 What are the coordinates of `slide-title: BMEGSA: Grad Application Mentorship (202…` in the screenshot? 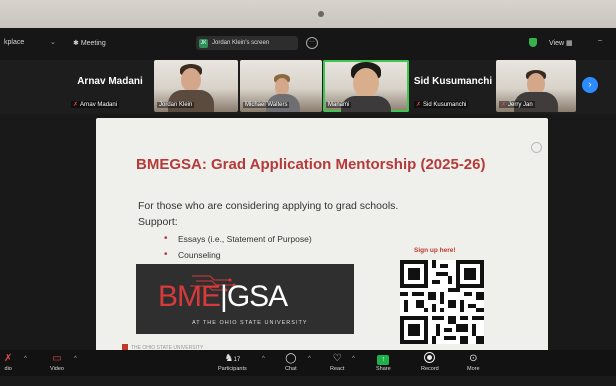 It's located at (311, 164).